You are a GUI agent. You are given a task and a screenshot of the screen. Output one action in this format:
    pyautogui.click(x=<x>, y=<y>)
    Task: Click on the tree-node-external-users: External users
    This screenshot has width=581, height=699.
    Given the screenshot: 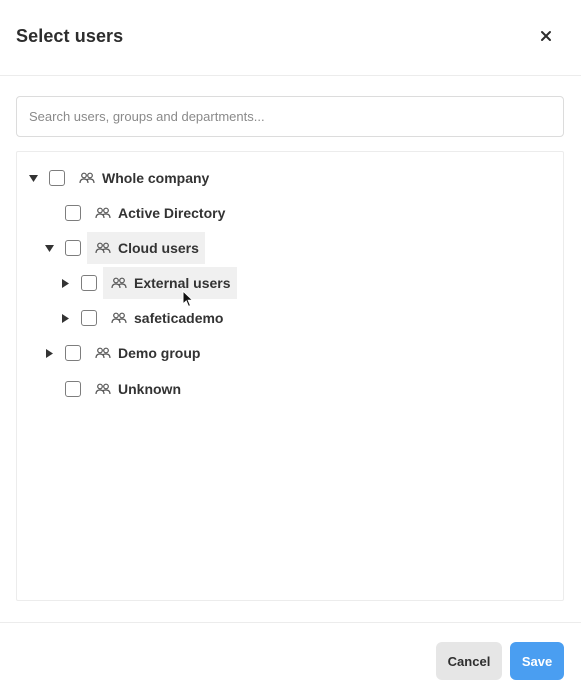 What is the action you would take?
    pyautogui.click(x=170, y=283)
    